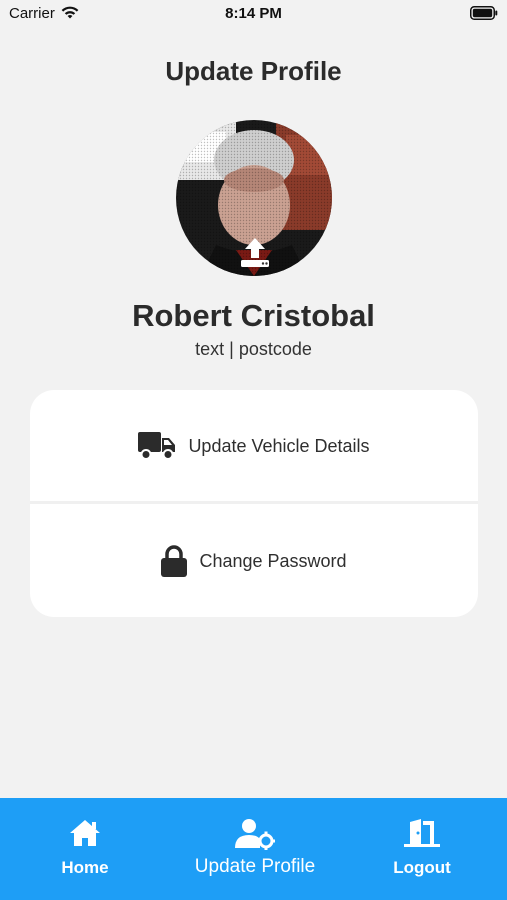  I want to click on update-vehicle-details-button: Update Vehicle Details, so click(254, 446).